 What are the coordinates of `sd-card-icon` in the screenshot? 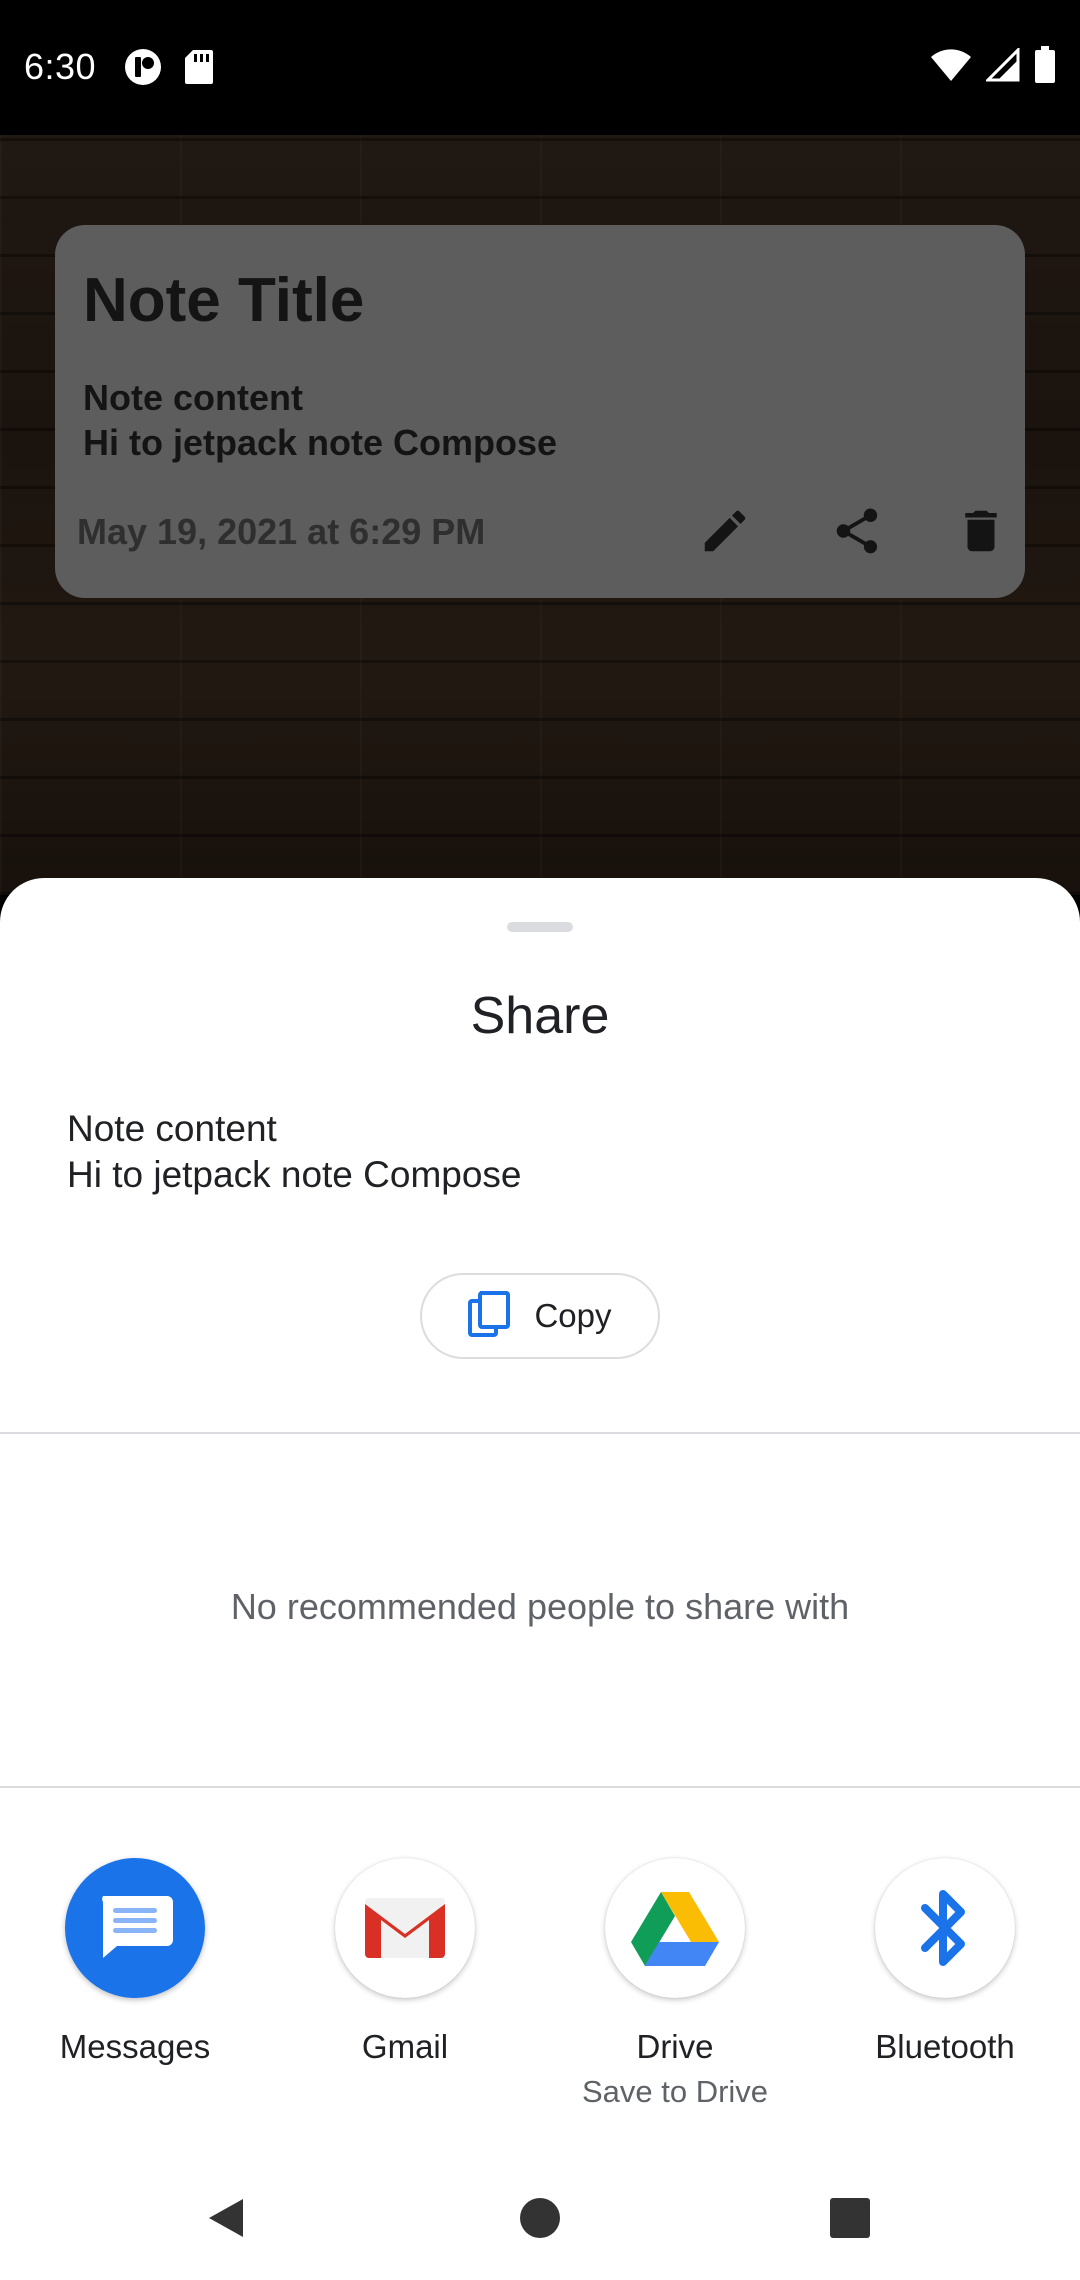 It's located at (199, 69).